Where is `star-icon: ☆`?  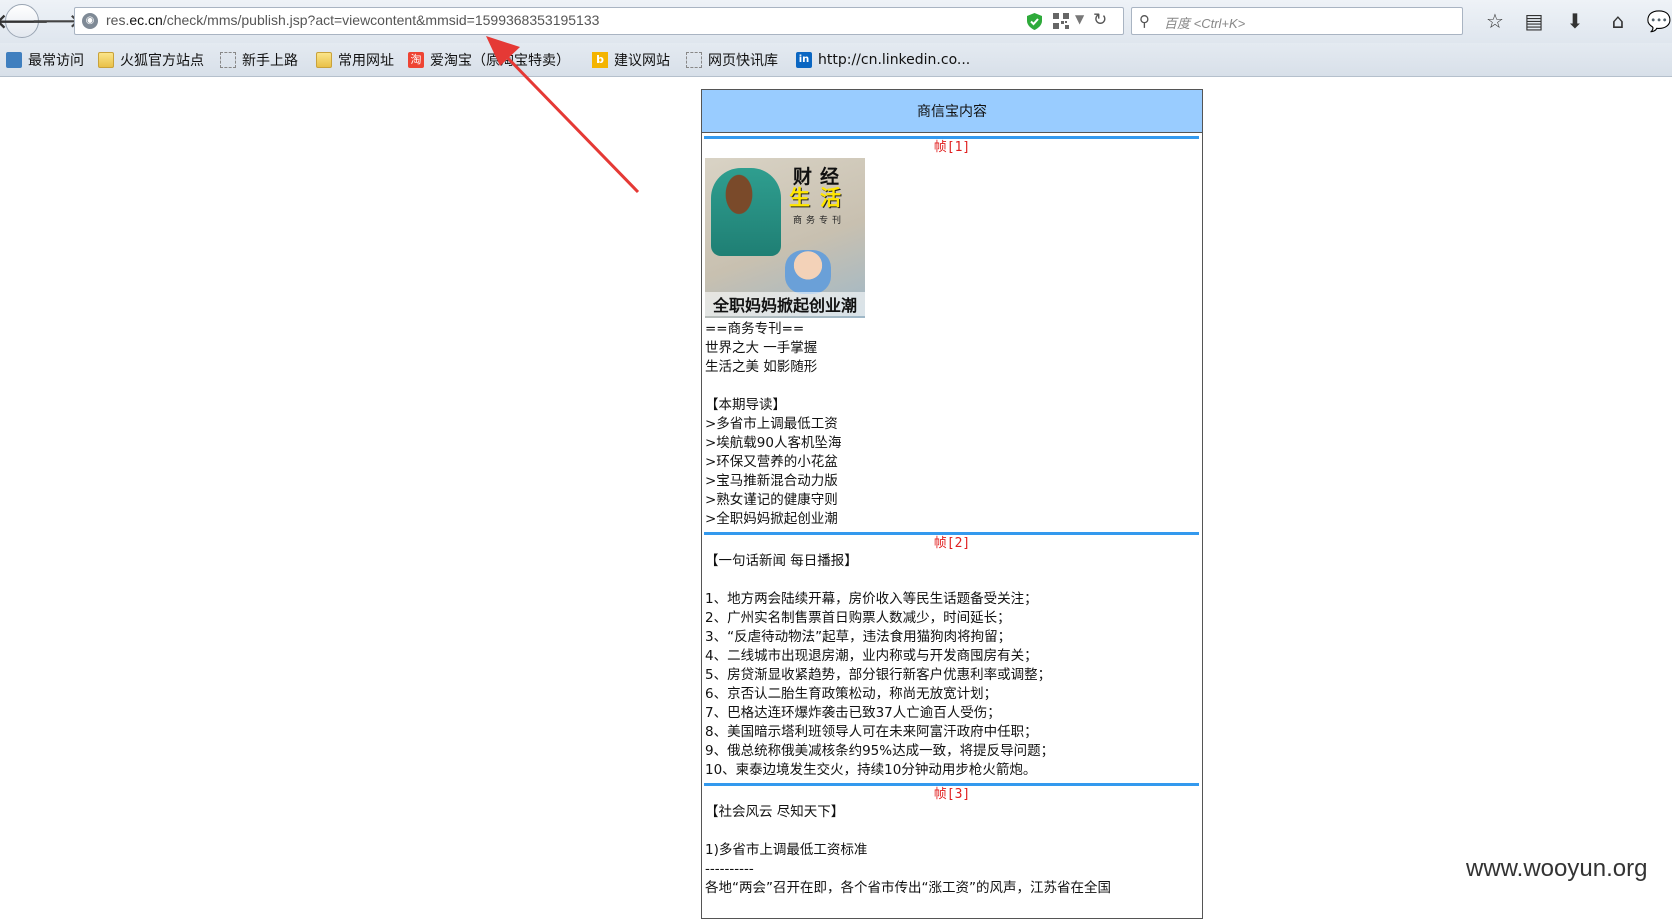
star-icon: ☆ is located at coordinates (1495, 21).